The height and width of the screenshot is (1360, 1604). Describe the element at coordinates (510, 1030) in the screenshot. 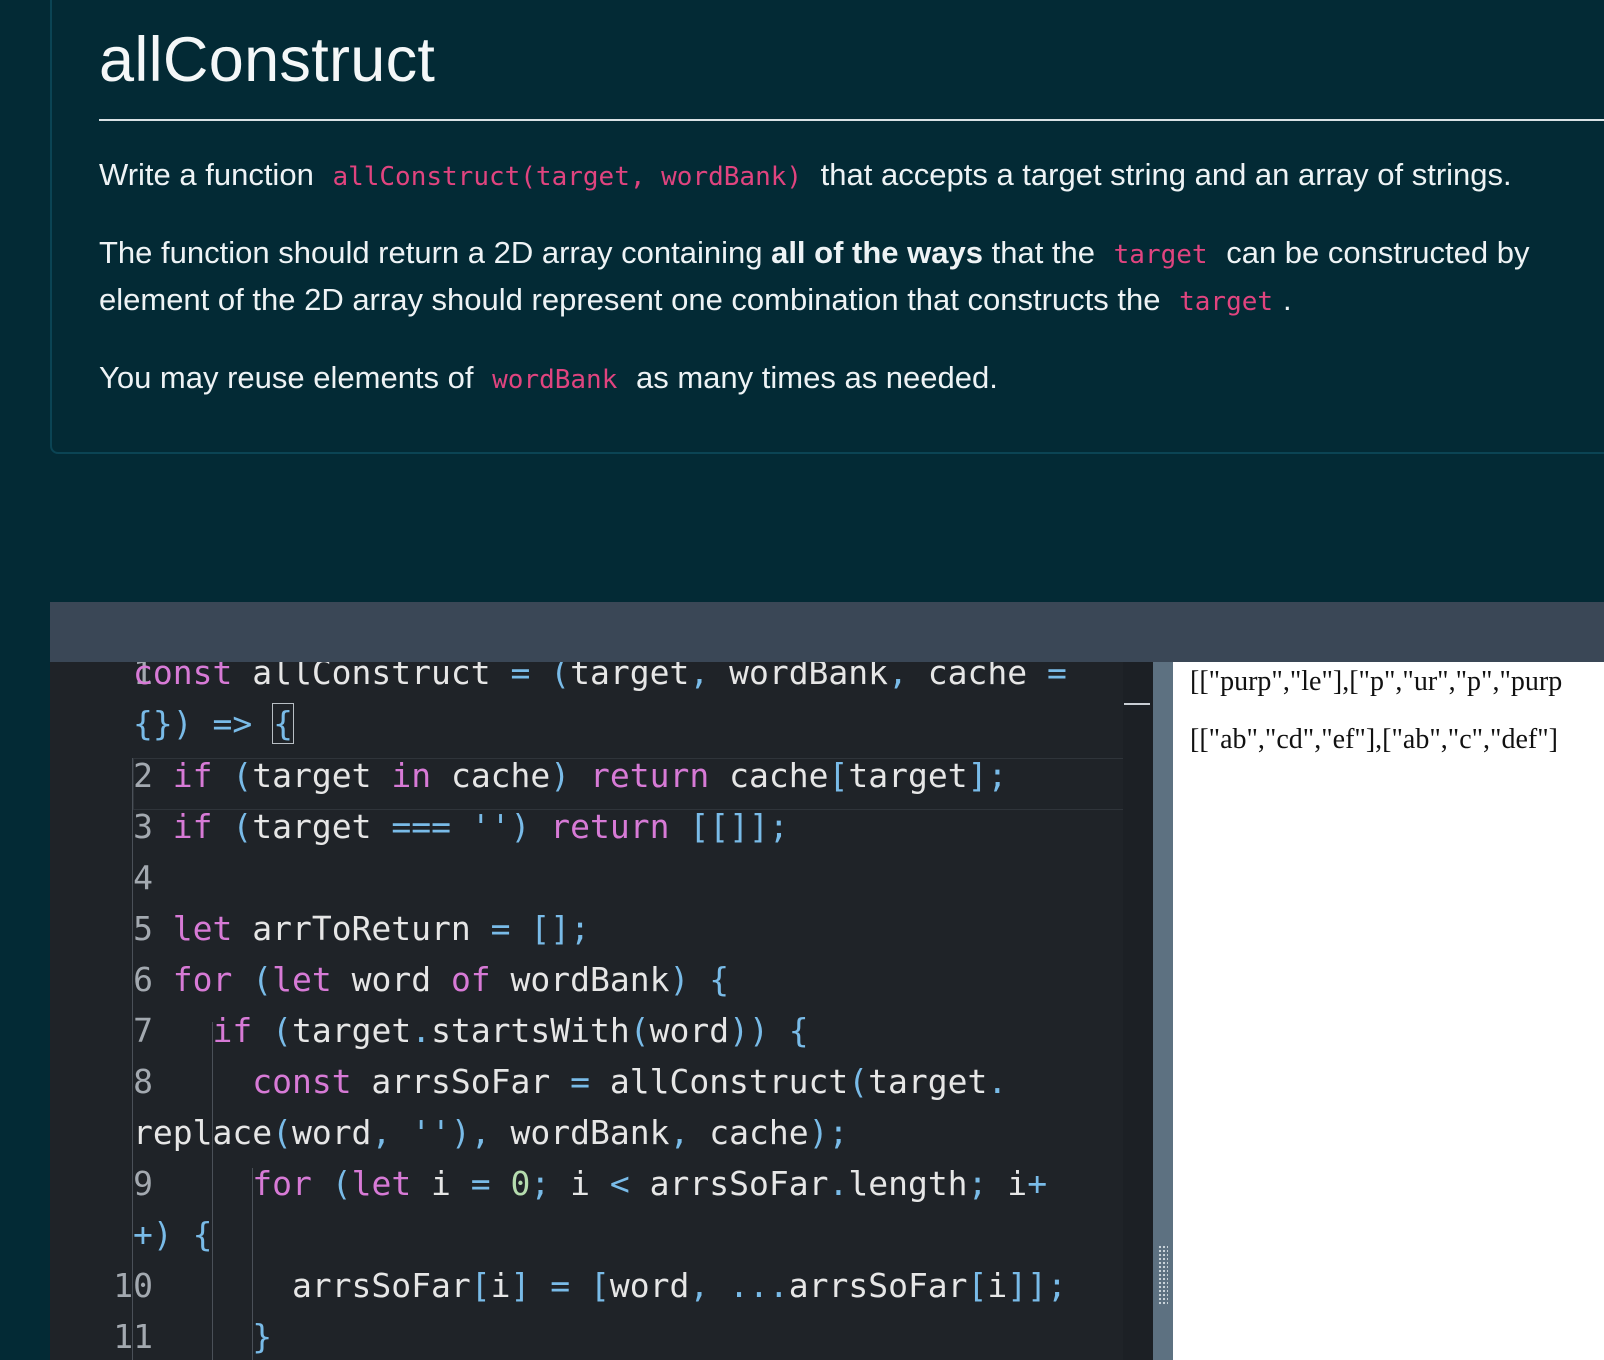

I see `code-line: if (target.startsWith(word)) {` at that location.